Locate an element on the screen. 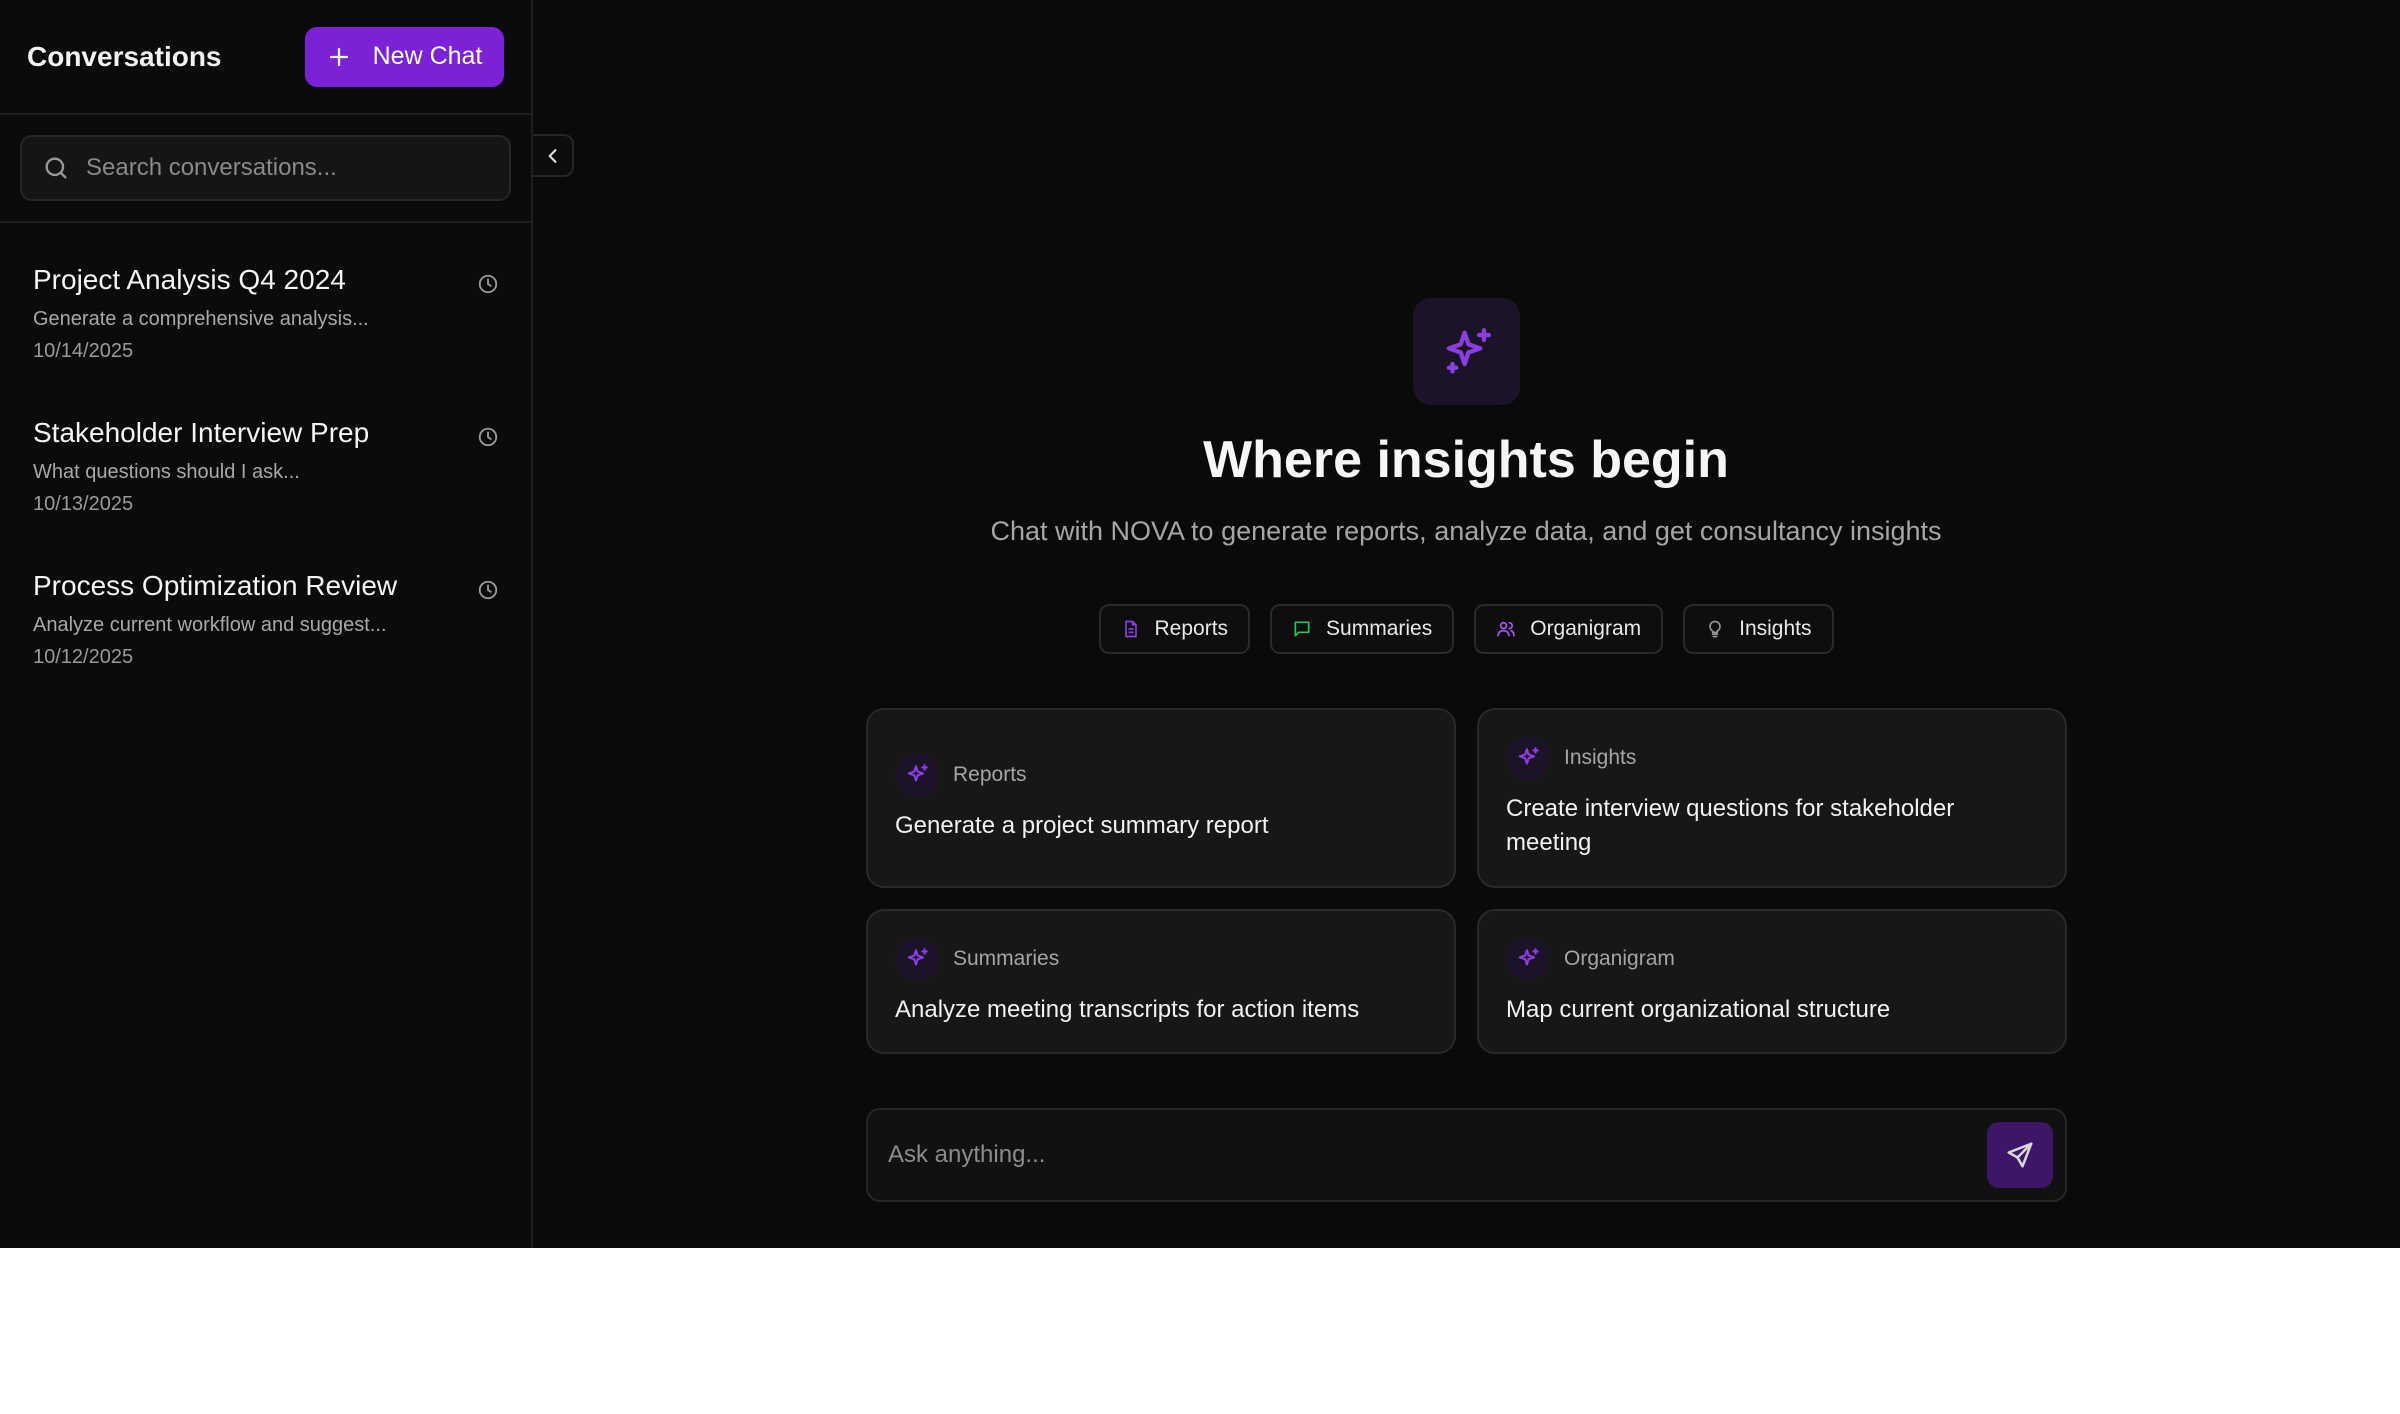 The height and width of the screenshot is (1414, 2400). chip-organigram: Organigram is located at coordinates (1569, 629).